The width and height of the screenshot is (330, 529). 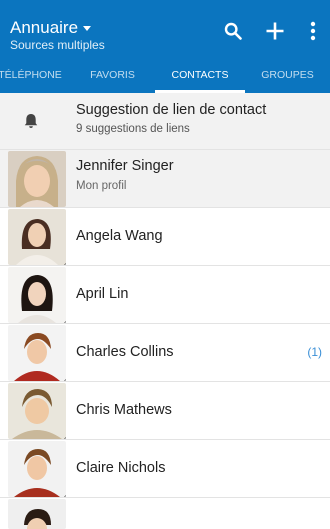 I want to click on contact-name: Jennifer Singer, so click(x=125, y=166).